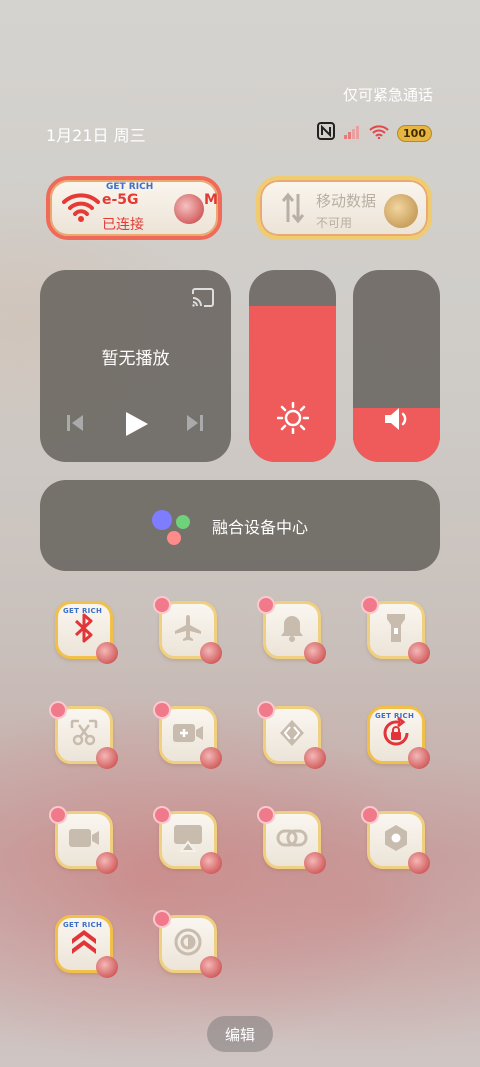 The height and width of the screenshot is (1067, 480). I want to click on tile-settings-hex, so click(396, 841).